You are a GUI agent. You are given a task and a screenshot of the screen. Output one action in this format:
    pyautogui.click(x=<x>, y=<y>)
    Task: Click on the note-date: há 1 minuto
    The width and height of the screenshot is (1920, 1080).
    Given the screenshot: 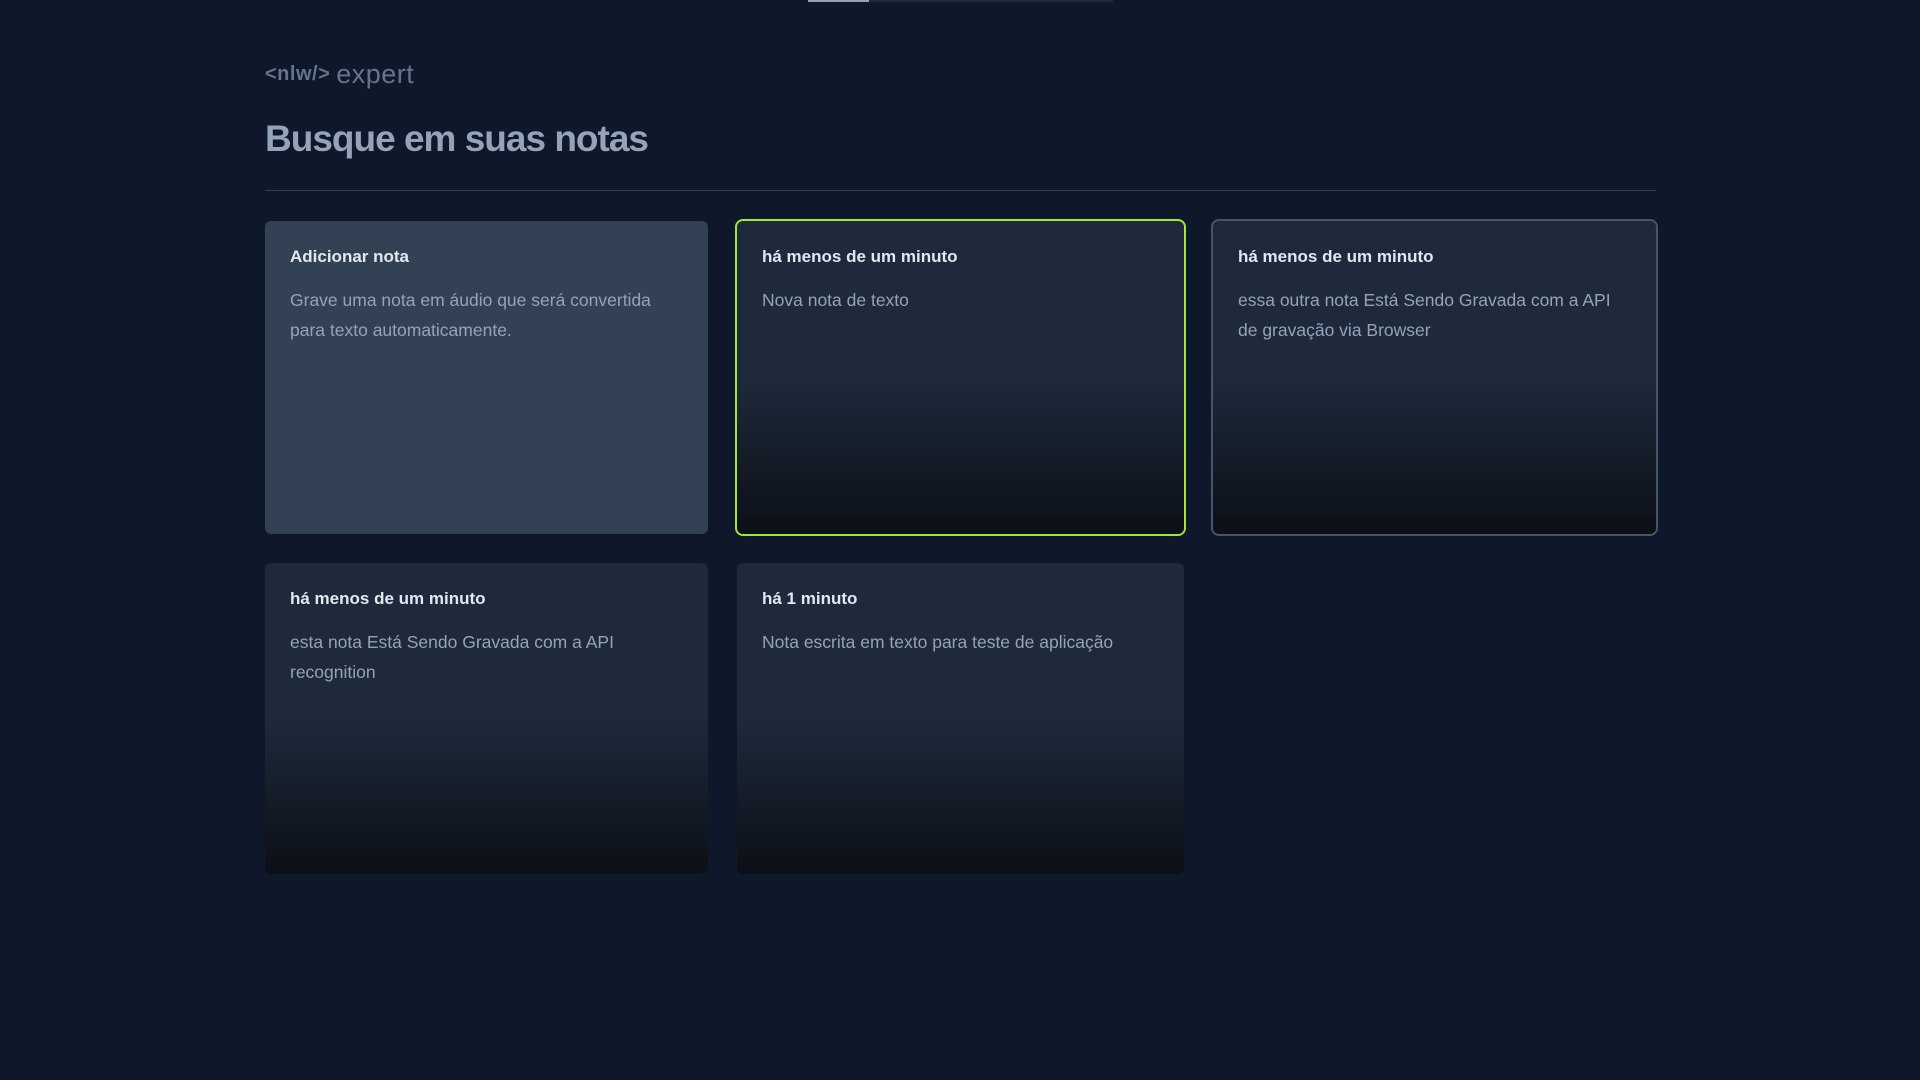 What is the action you would take?
    pyautogui.click(x=810, y=598)
    